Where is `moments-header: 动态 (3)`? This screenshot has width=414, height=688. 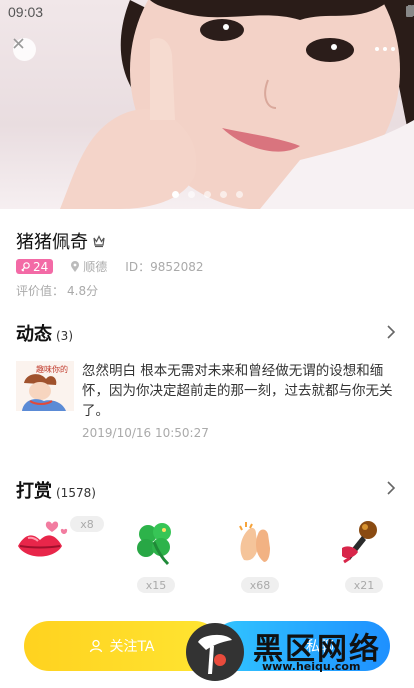 moments-header: 动态 (3) is located at coordinates (44, 333).